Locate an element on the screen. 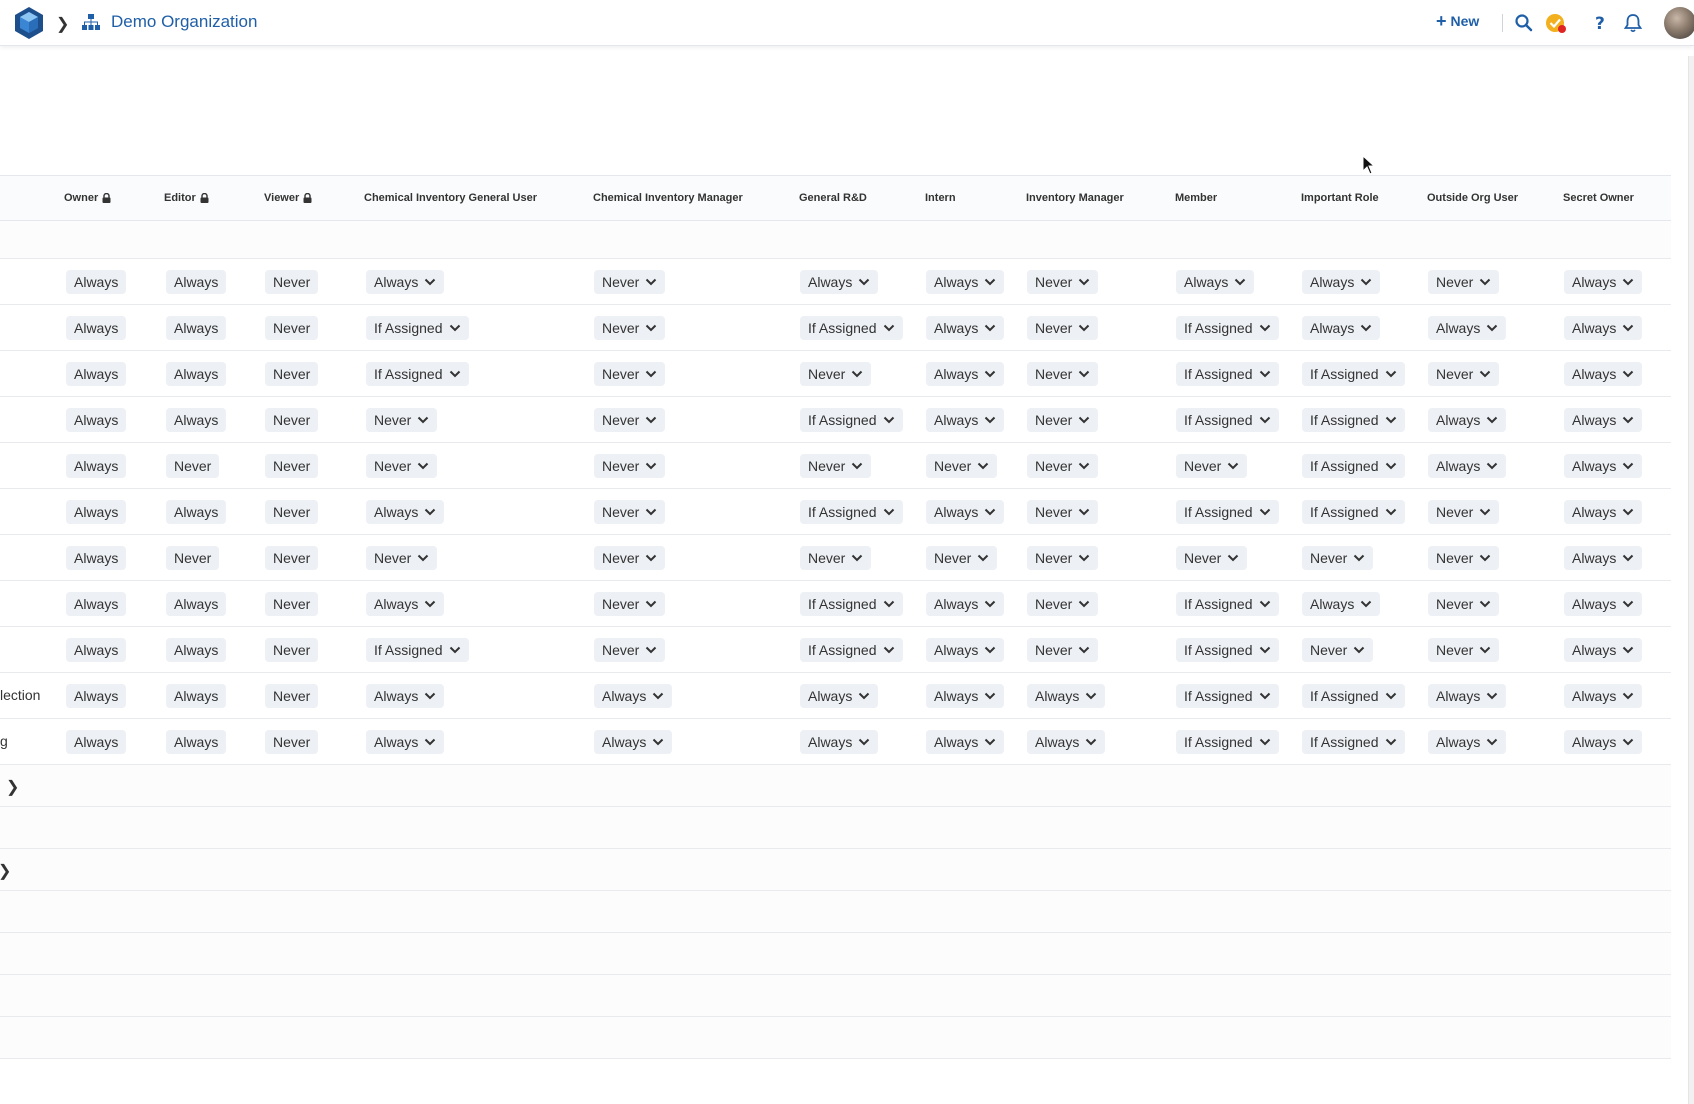 This screenshot has height=1104, width=1694. tasks-check-icon is located at coordinates (1556, 23).